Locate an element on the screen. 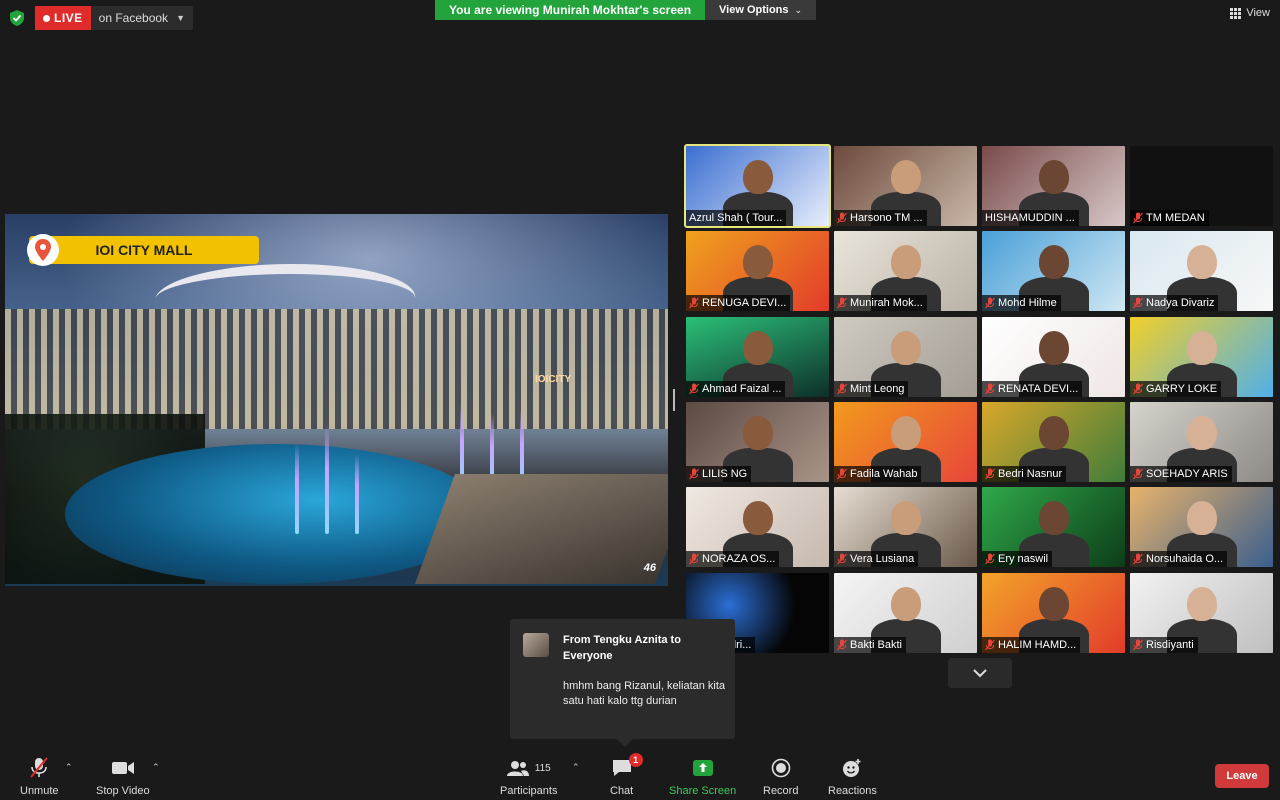 This screenshot has width=1280, height=800. record-button: Record is located at coordinates (780, 777).